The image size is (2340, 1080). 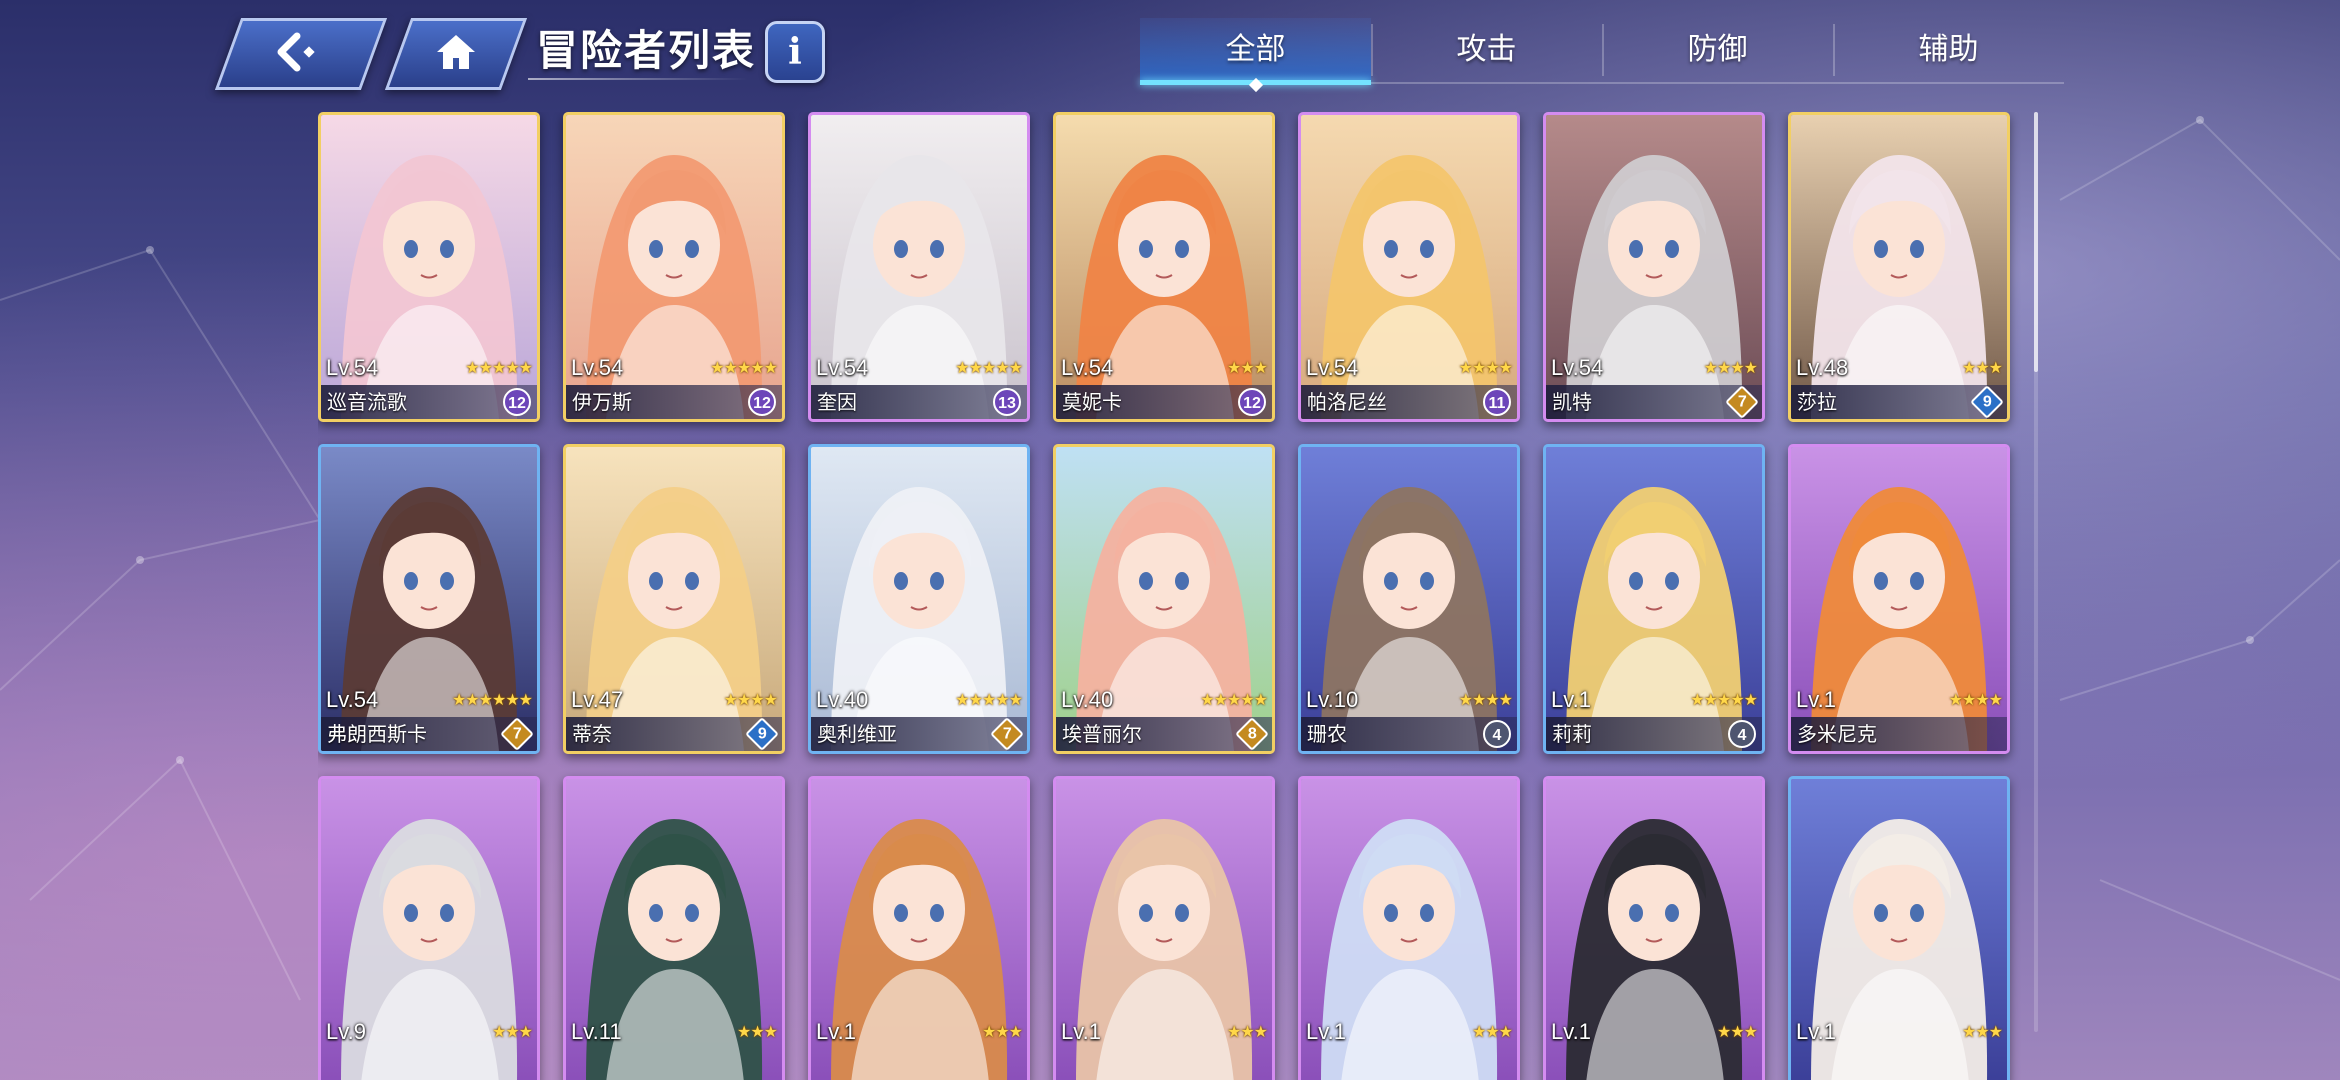 What do you see at coordinates (2036, 242) in the screenshot?
I see `scrollbar-thumb` at bounding box center [2036, 242].